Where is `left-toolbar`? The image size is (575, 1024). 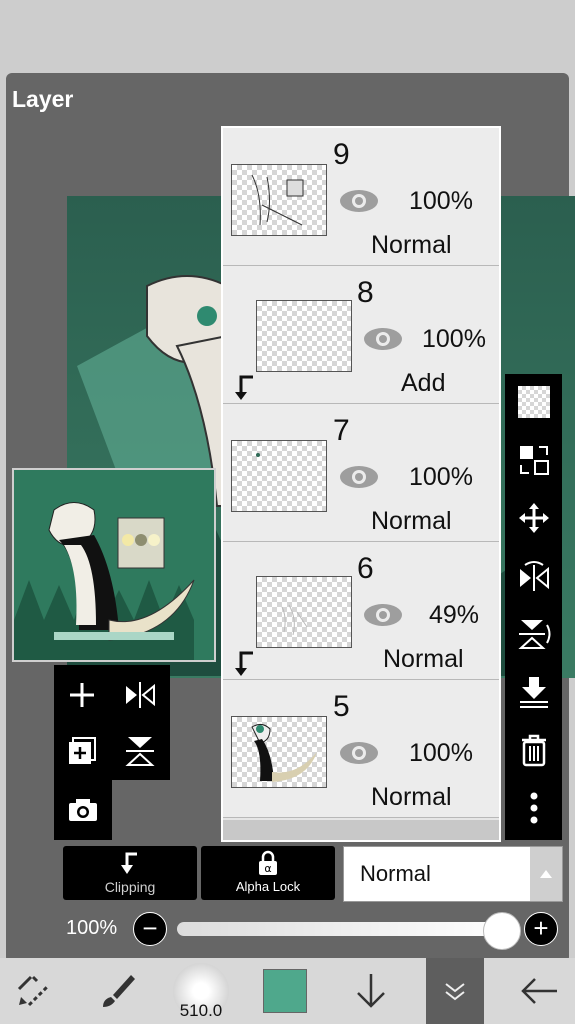 left-toolbar is located at coordinates (112, 722).